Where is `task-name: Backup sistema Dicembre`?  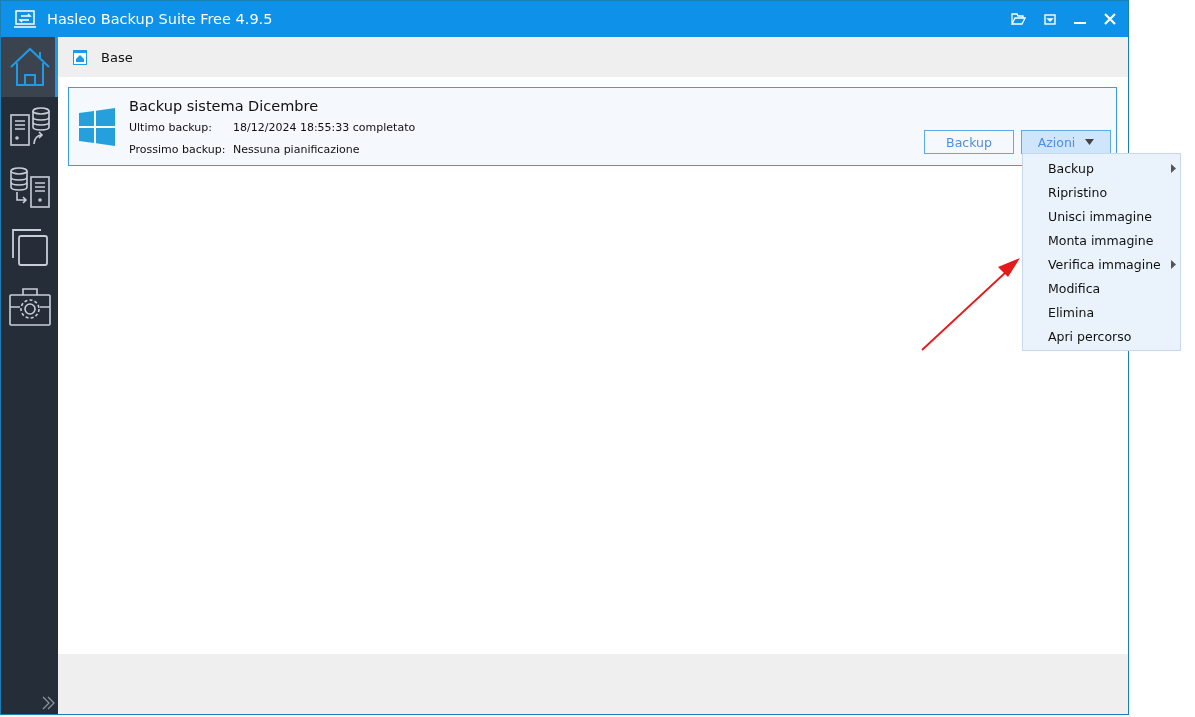 task-name: Backup sistema Dicembre is located at coordinates (224, 105).